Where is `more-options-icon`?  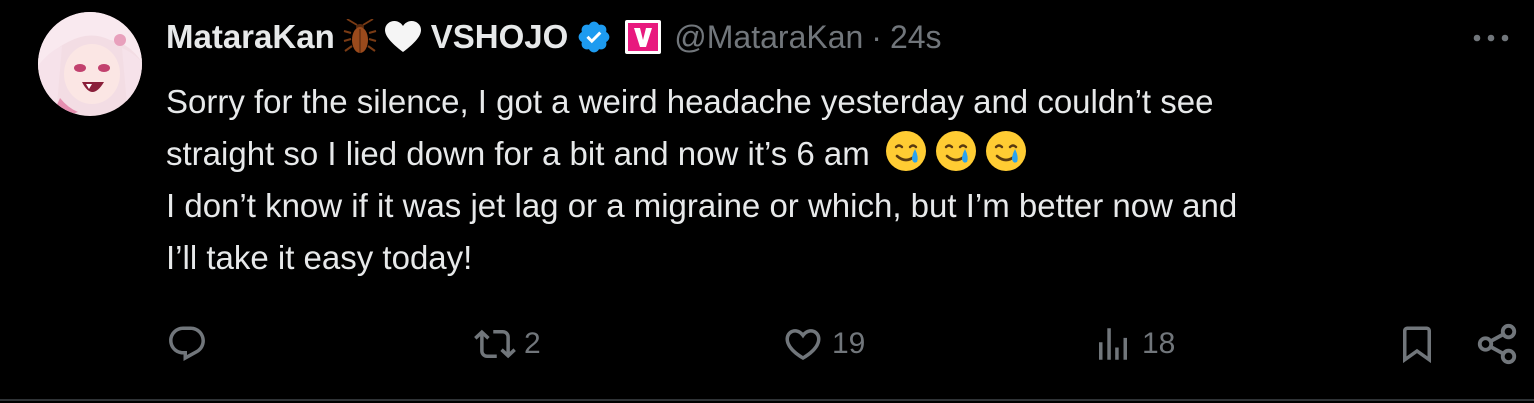
more-options-icon is located at coordinates (1491, 38).